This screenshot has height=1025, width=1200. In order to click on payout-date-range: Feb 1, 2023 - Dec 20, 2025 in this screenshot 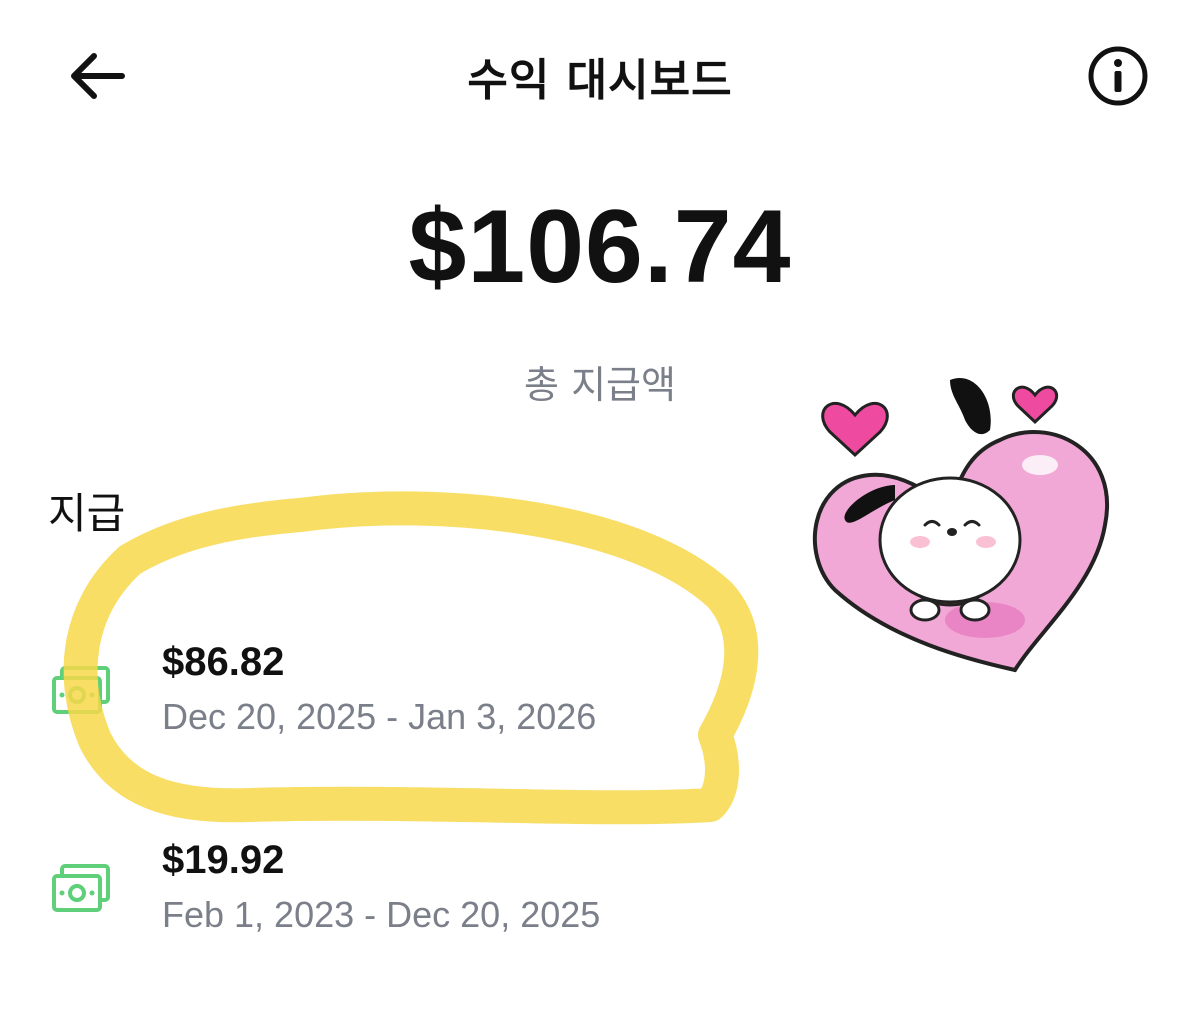, I will do `click(381, 914)`.